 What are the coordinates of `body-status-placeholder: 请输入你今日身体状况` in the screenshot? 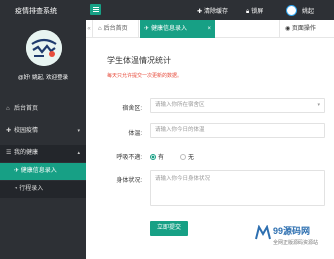 It's located at (183, 179).